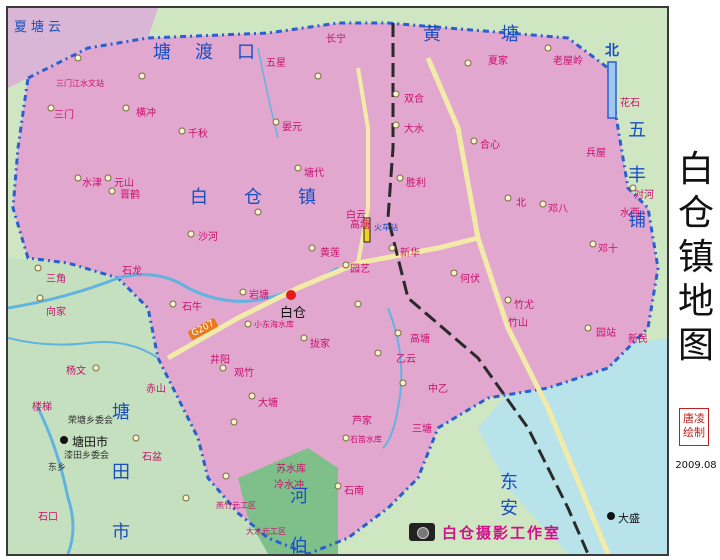  I want to click on village-label: 向家, so click(56, 312).